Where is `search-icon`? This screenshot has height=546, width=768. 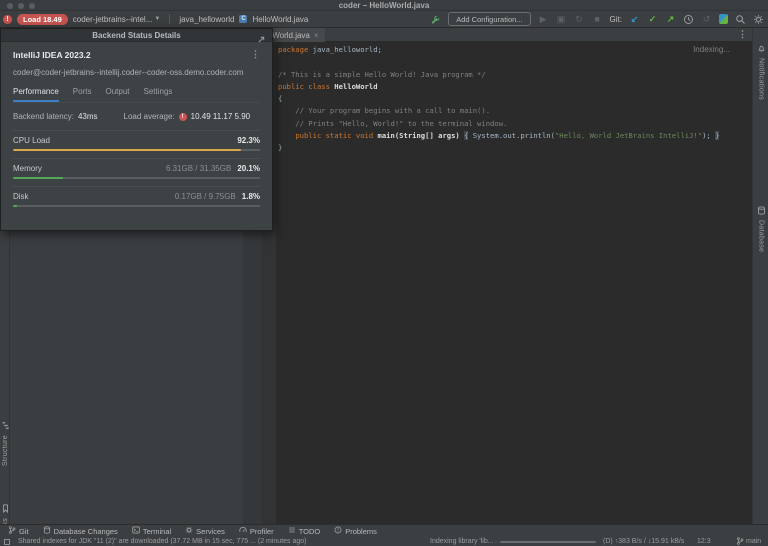
search-icon is located at coordinates (740, 19).